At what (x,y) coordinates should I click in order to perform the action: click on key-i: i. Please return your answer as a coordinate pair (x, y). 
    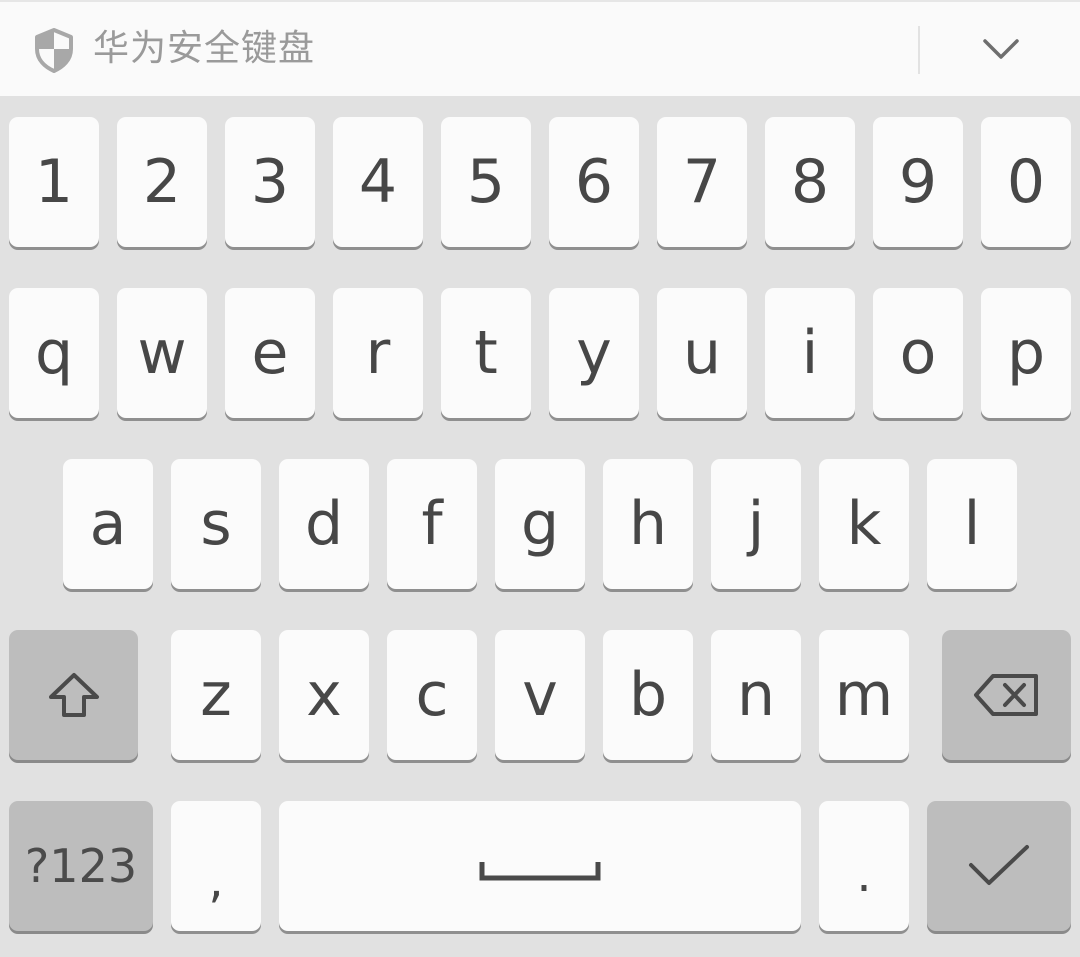
    Looking at the image, I should click on (810, 353).